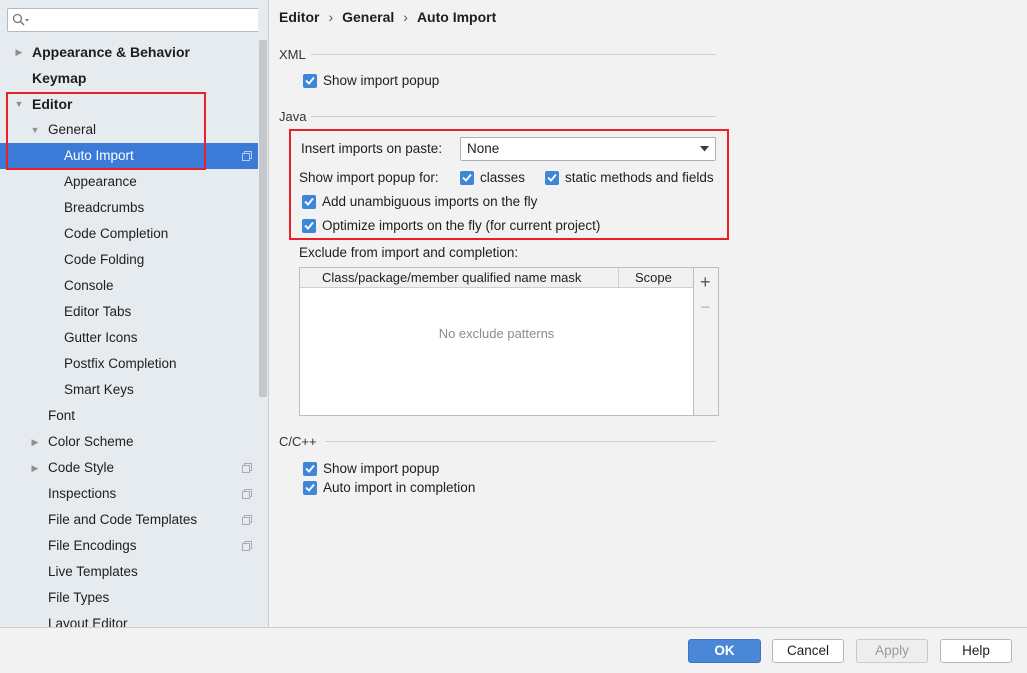  Describe the element at coordinates (976, 651) in the screenshot. I see `help-button: Help` at that location.